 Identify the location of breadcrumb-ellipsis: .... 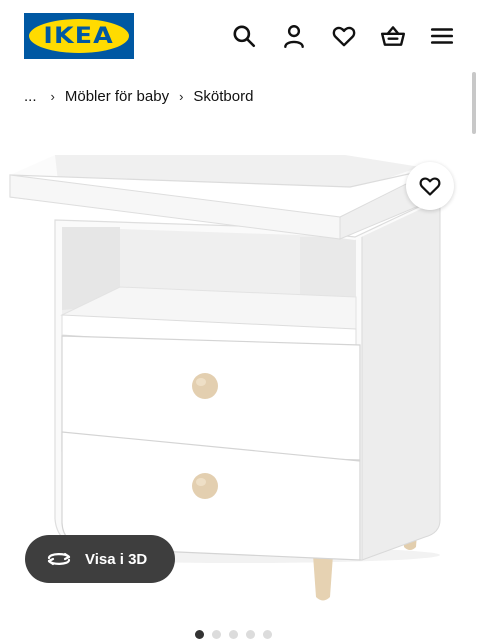
(30, 96).